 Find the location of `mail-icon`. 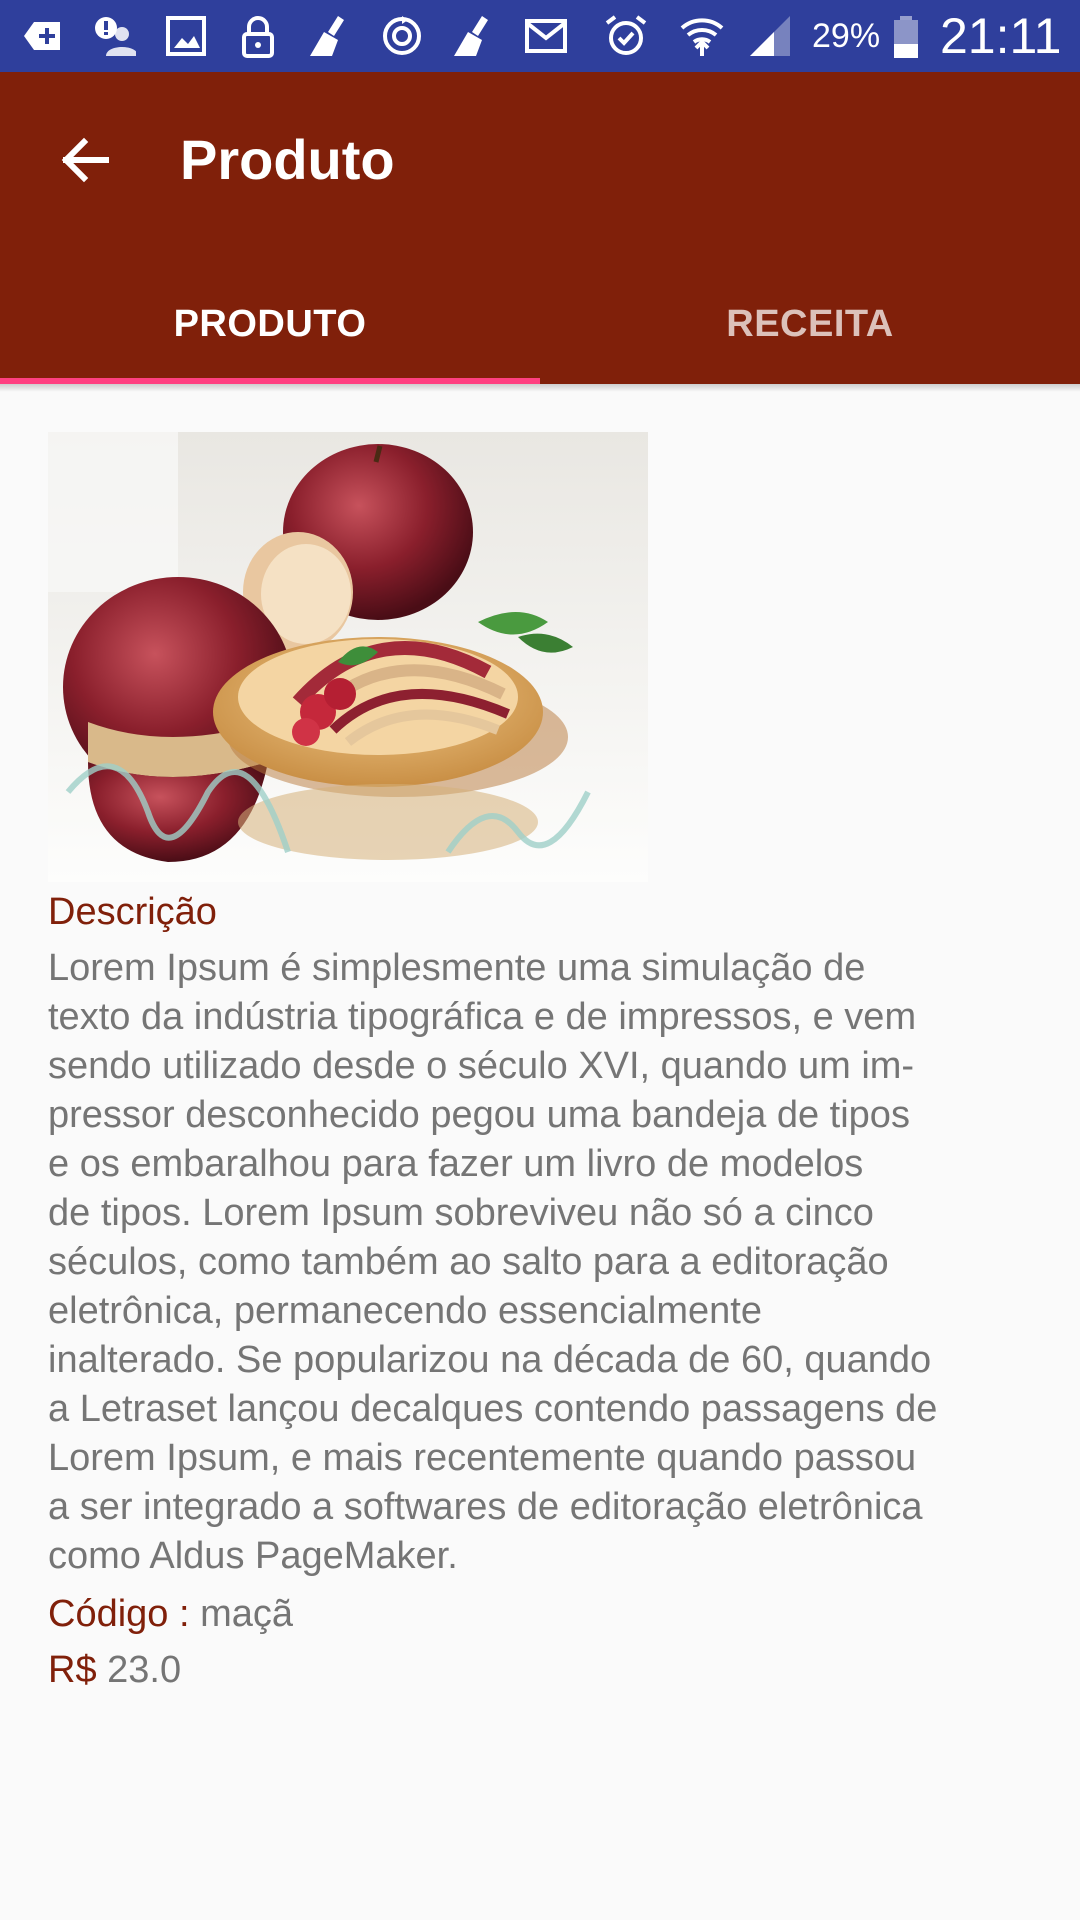

mail-icon is located at coordinates (546, 36).